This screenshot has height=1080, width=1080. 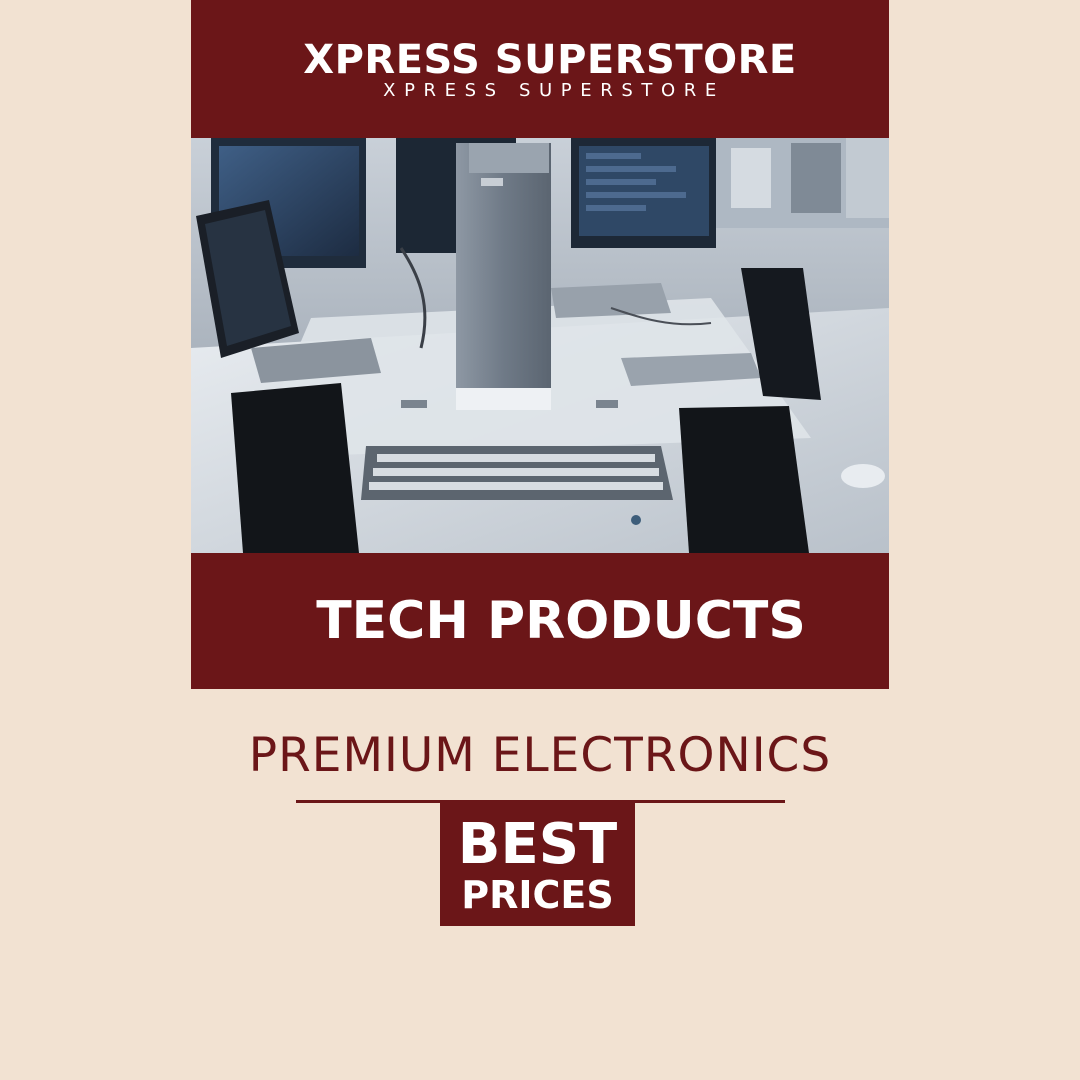 What do you see at coordinates (561, 621) in the screenshot?
I see `category-title: TECH PRODUCTS` at bounding box center [561, 621].